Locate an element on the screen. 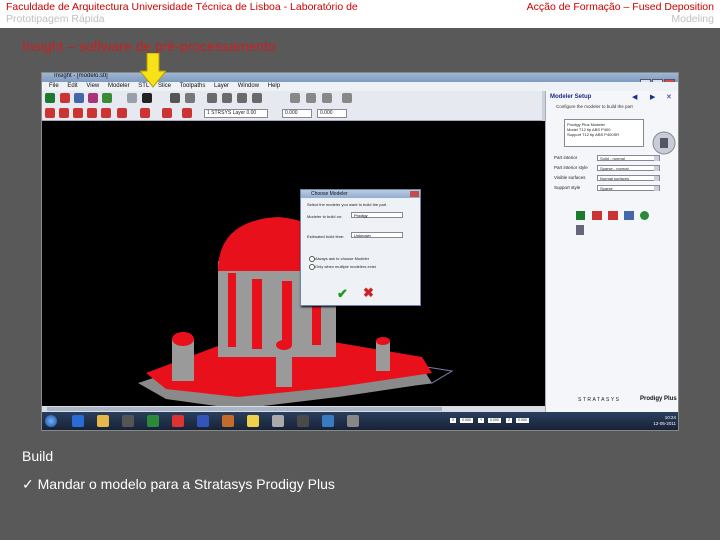 The height and width of the screenshot is (540, 720). build-time-label: Estimated build time: is located at coordinates (326, 236).